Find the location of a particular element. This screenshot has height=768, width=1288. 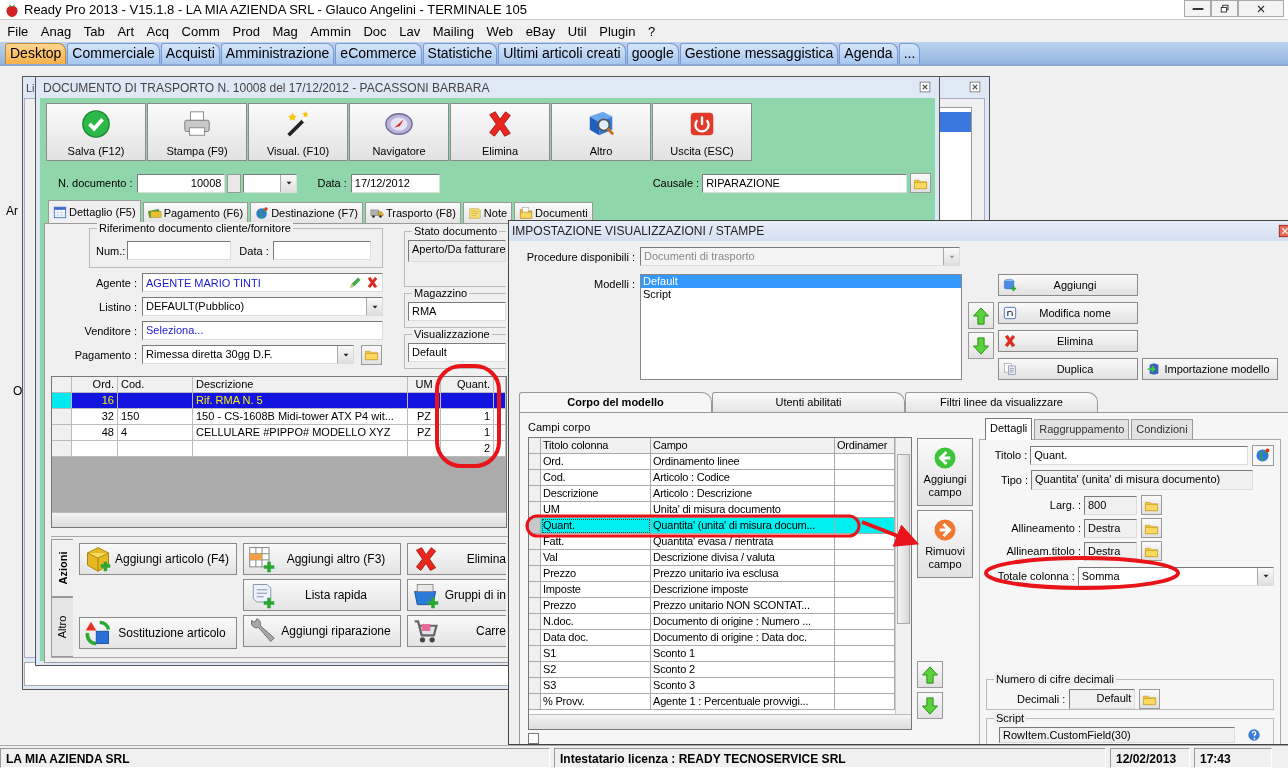

toolbar-button: Navigatore is located at coordinates (399, 132).